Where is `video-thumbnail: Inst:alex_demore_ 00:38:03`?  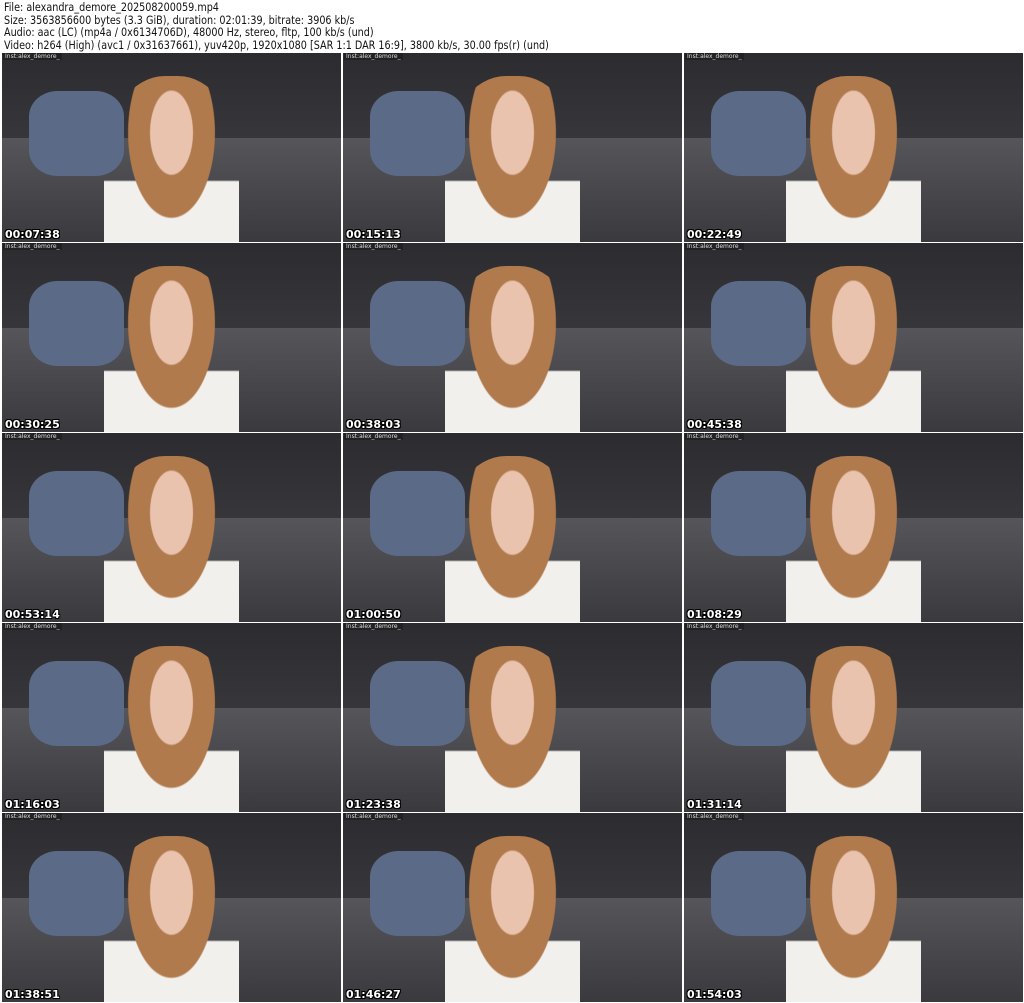 video-thumbnail: Inst:alex_demore_ 00:38:03 is located at coordinates (512, 337).